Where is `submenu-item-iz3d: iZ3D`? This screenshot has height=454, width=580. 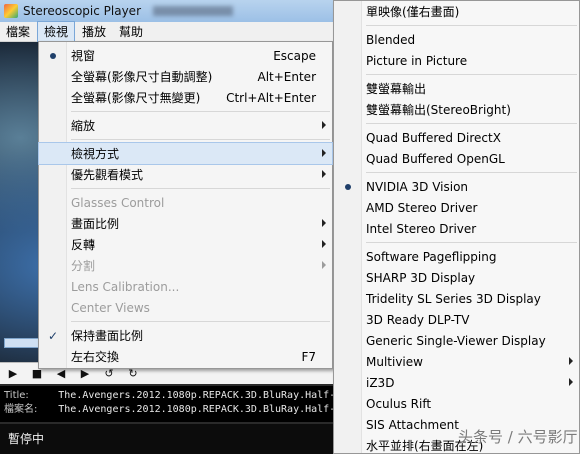 submenu-item-iz3d: iZ3D is located at coordinates (456, 382).